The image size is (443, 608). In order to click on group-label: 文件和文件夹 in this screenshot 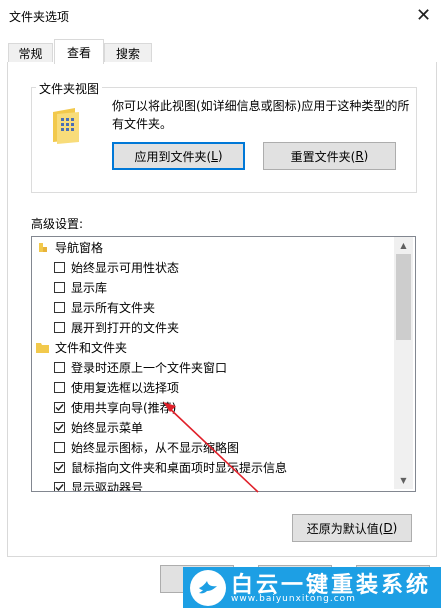, I will do `click(91, 347)`.